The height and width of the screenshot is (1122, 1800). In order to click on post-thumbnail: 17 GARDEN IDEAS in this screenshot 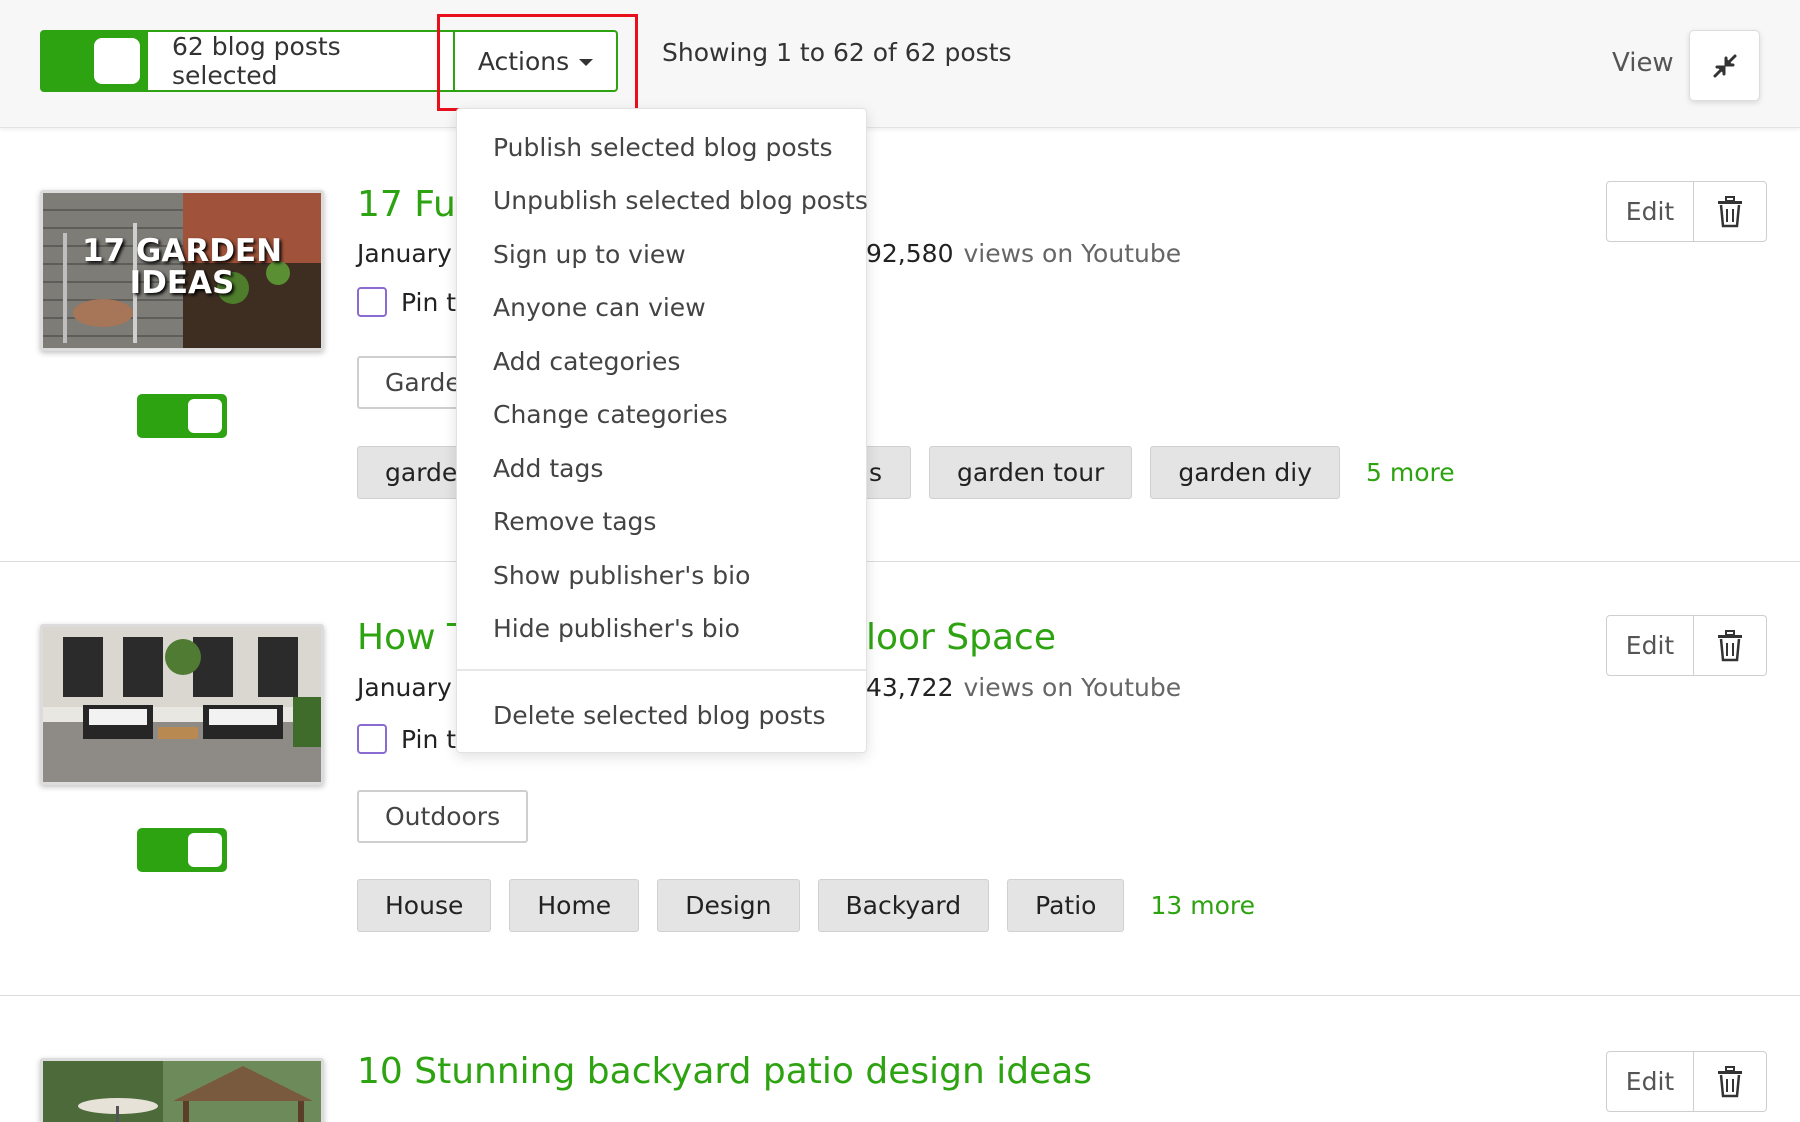, I will do `click(182, 270)`.